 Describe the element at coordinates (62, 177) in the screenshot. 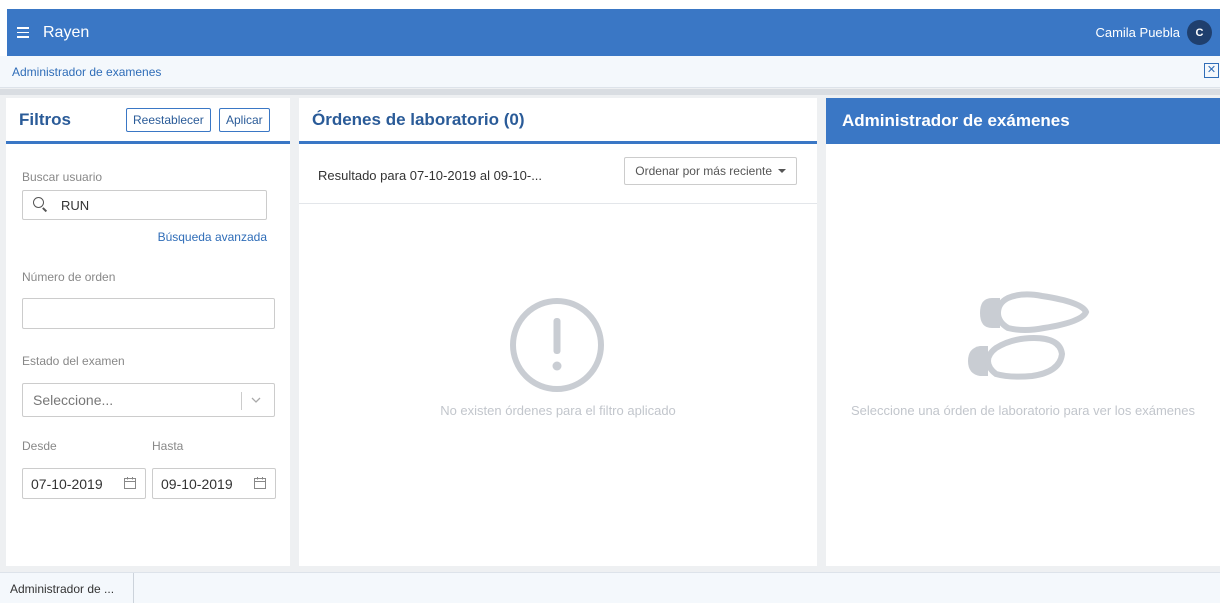

I see `search-user-label: Buscar usuario` at that location.